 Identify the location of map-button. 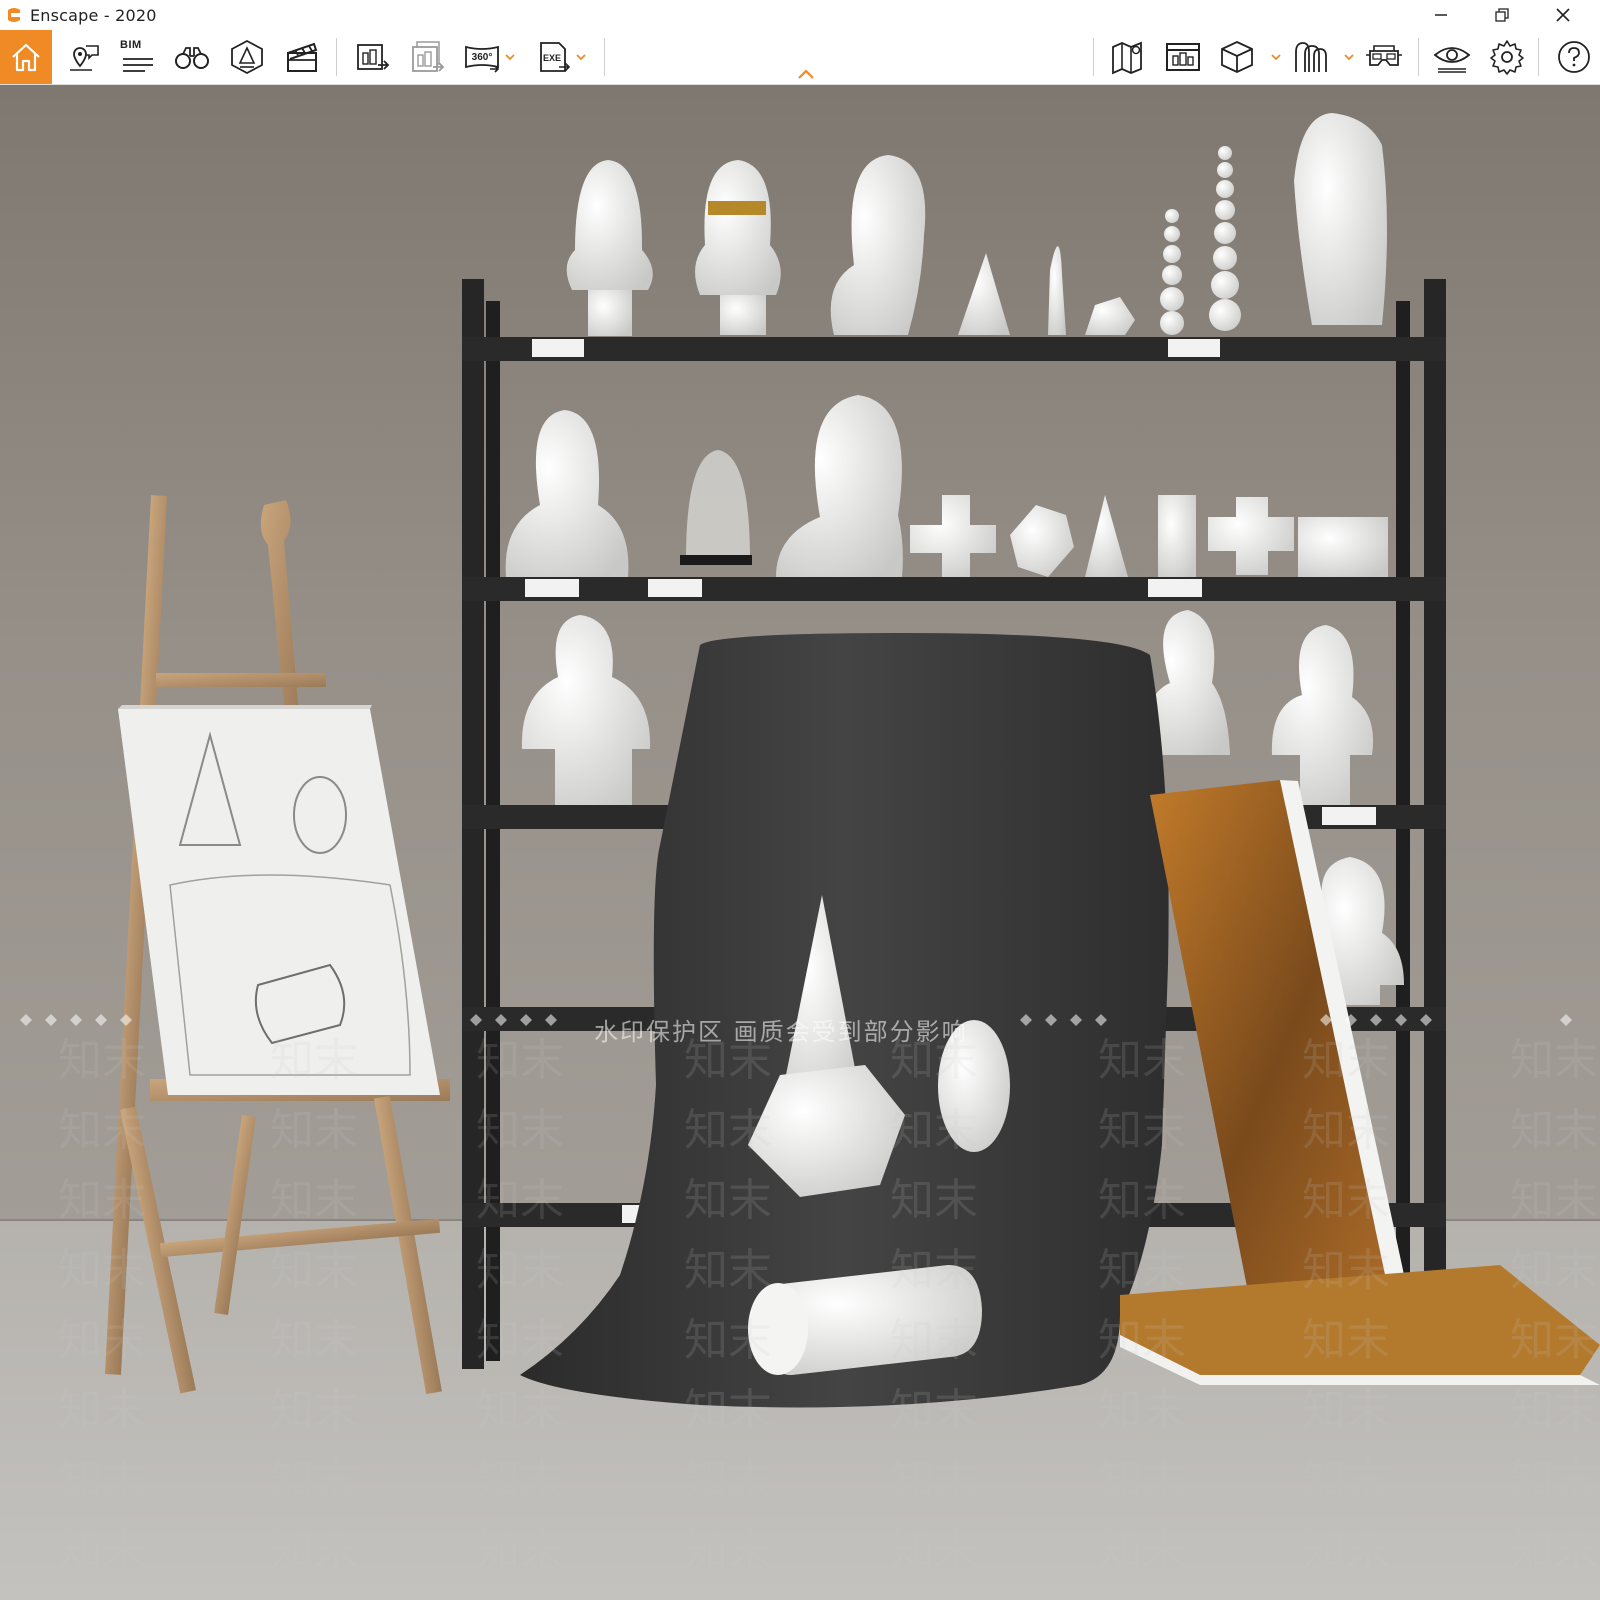
(1128, 57).